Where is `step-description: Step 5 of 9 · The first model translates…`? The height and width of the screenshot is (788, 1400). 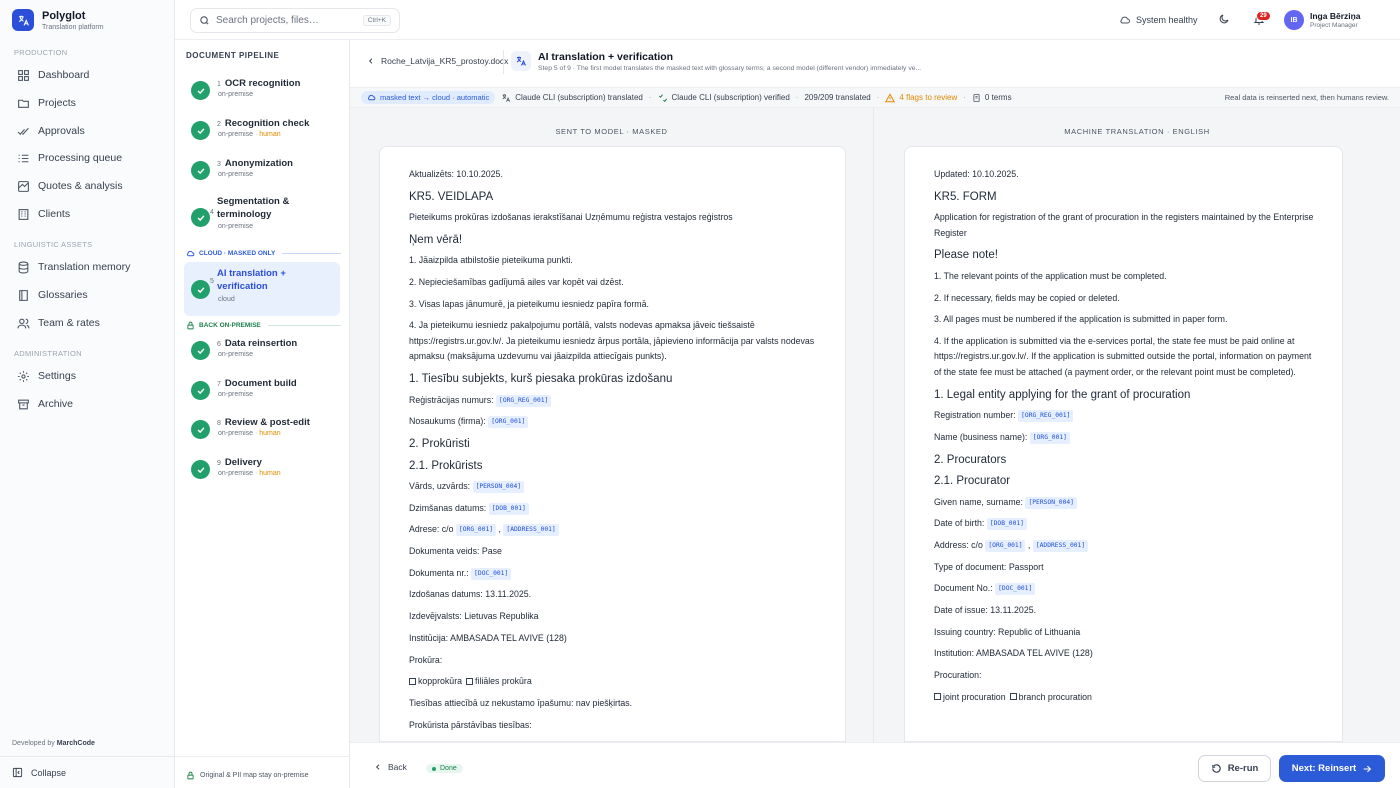 step-description: Step 5 of 9 · The first model translates… is located at coordinates (730, 68).